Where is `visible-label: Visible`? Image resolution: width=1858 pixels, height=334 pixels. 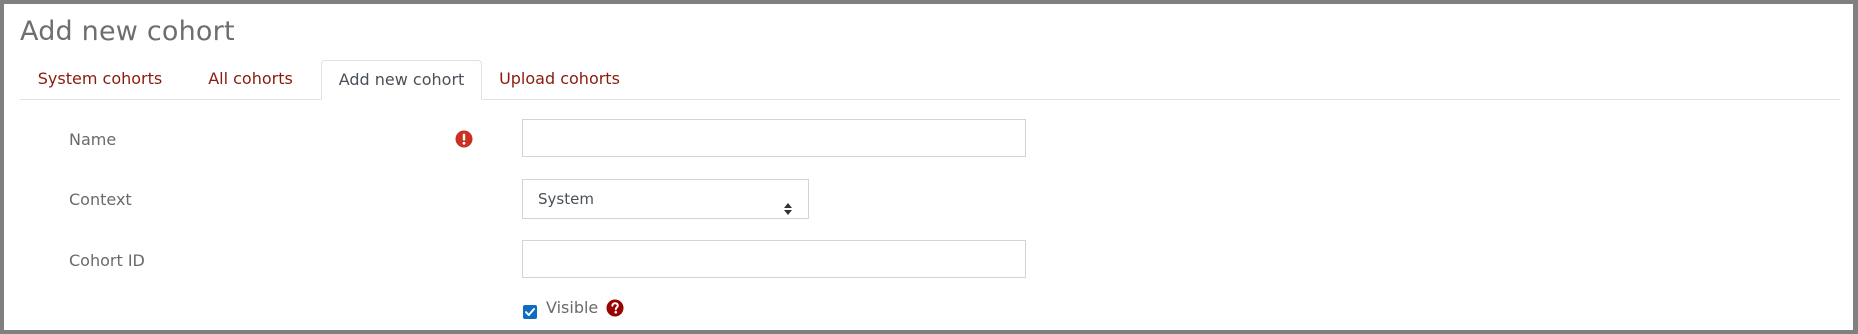 visible-label: Visible is located at coordinates (572, 307).